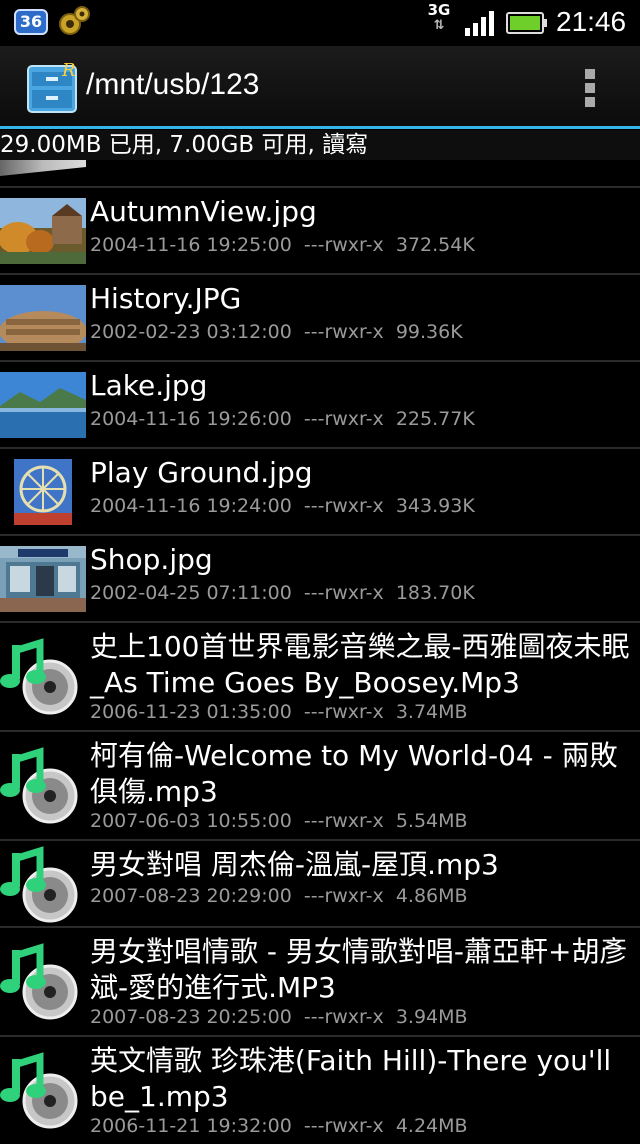  I want to click on file-meta: 2004-11-16 19:24:00 ---rwxr-x 343.93K, so click(282, 506).